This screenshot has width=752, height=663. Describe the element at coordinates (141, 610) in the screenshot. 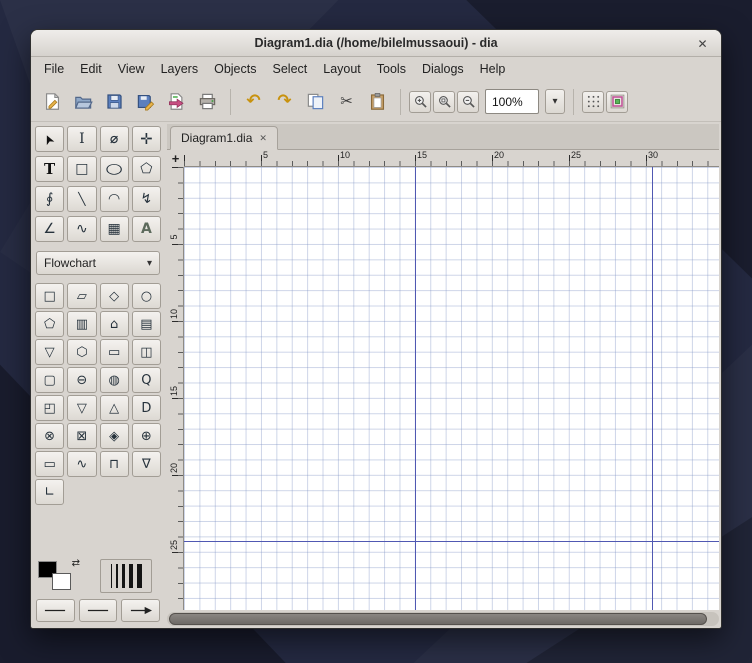

I see `end-arrow-button` at that location.